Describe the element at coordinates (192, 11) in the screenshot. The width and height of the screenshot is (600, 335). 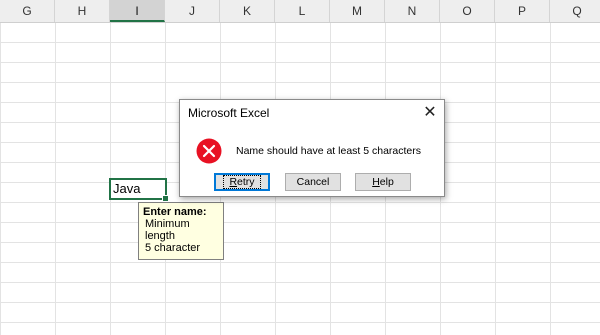
I see `column-header-J: J` at that location.